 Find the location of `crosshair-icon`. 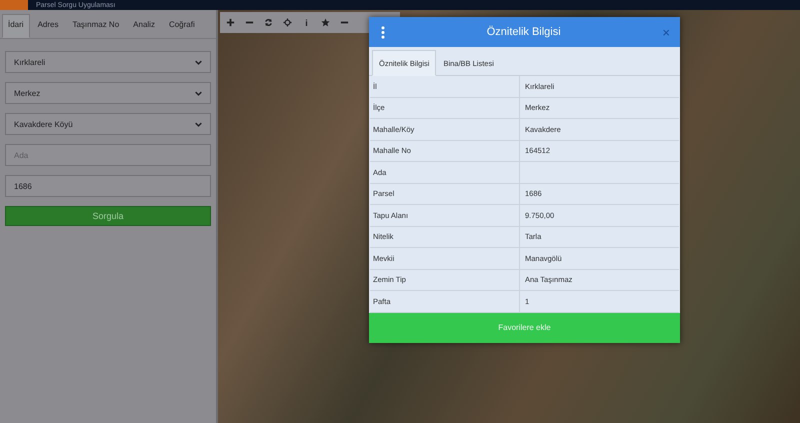

crosshair-icon is located at coordinates (287, 22).